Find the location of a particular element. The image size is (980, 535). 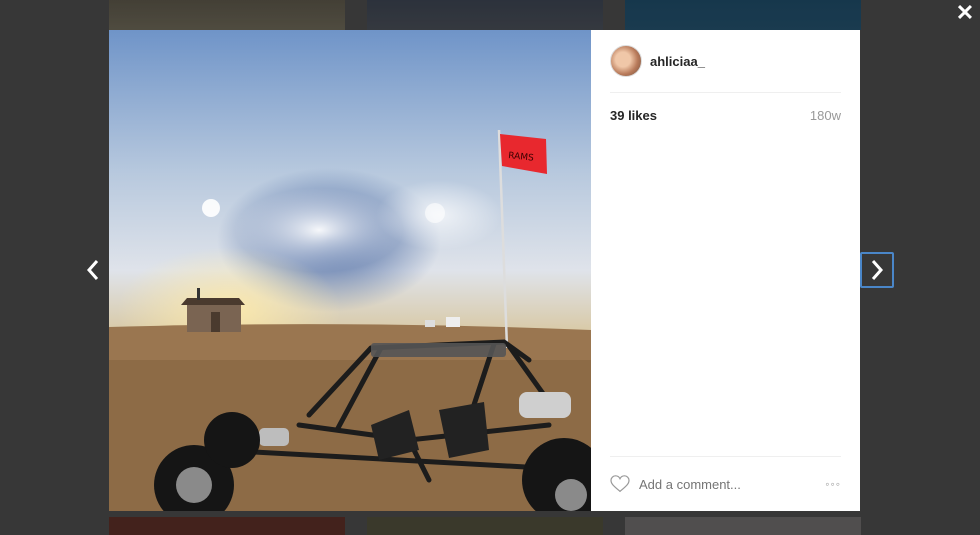

more-options-icon: ◦◦◦ is located at coordinates (833, 484).